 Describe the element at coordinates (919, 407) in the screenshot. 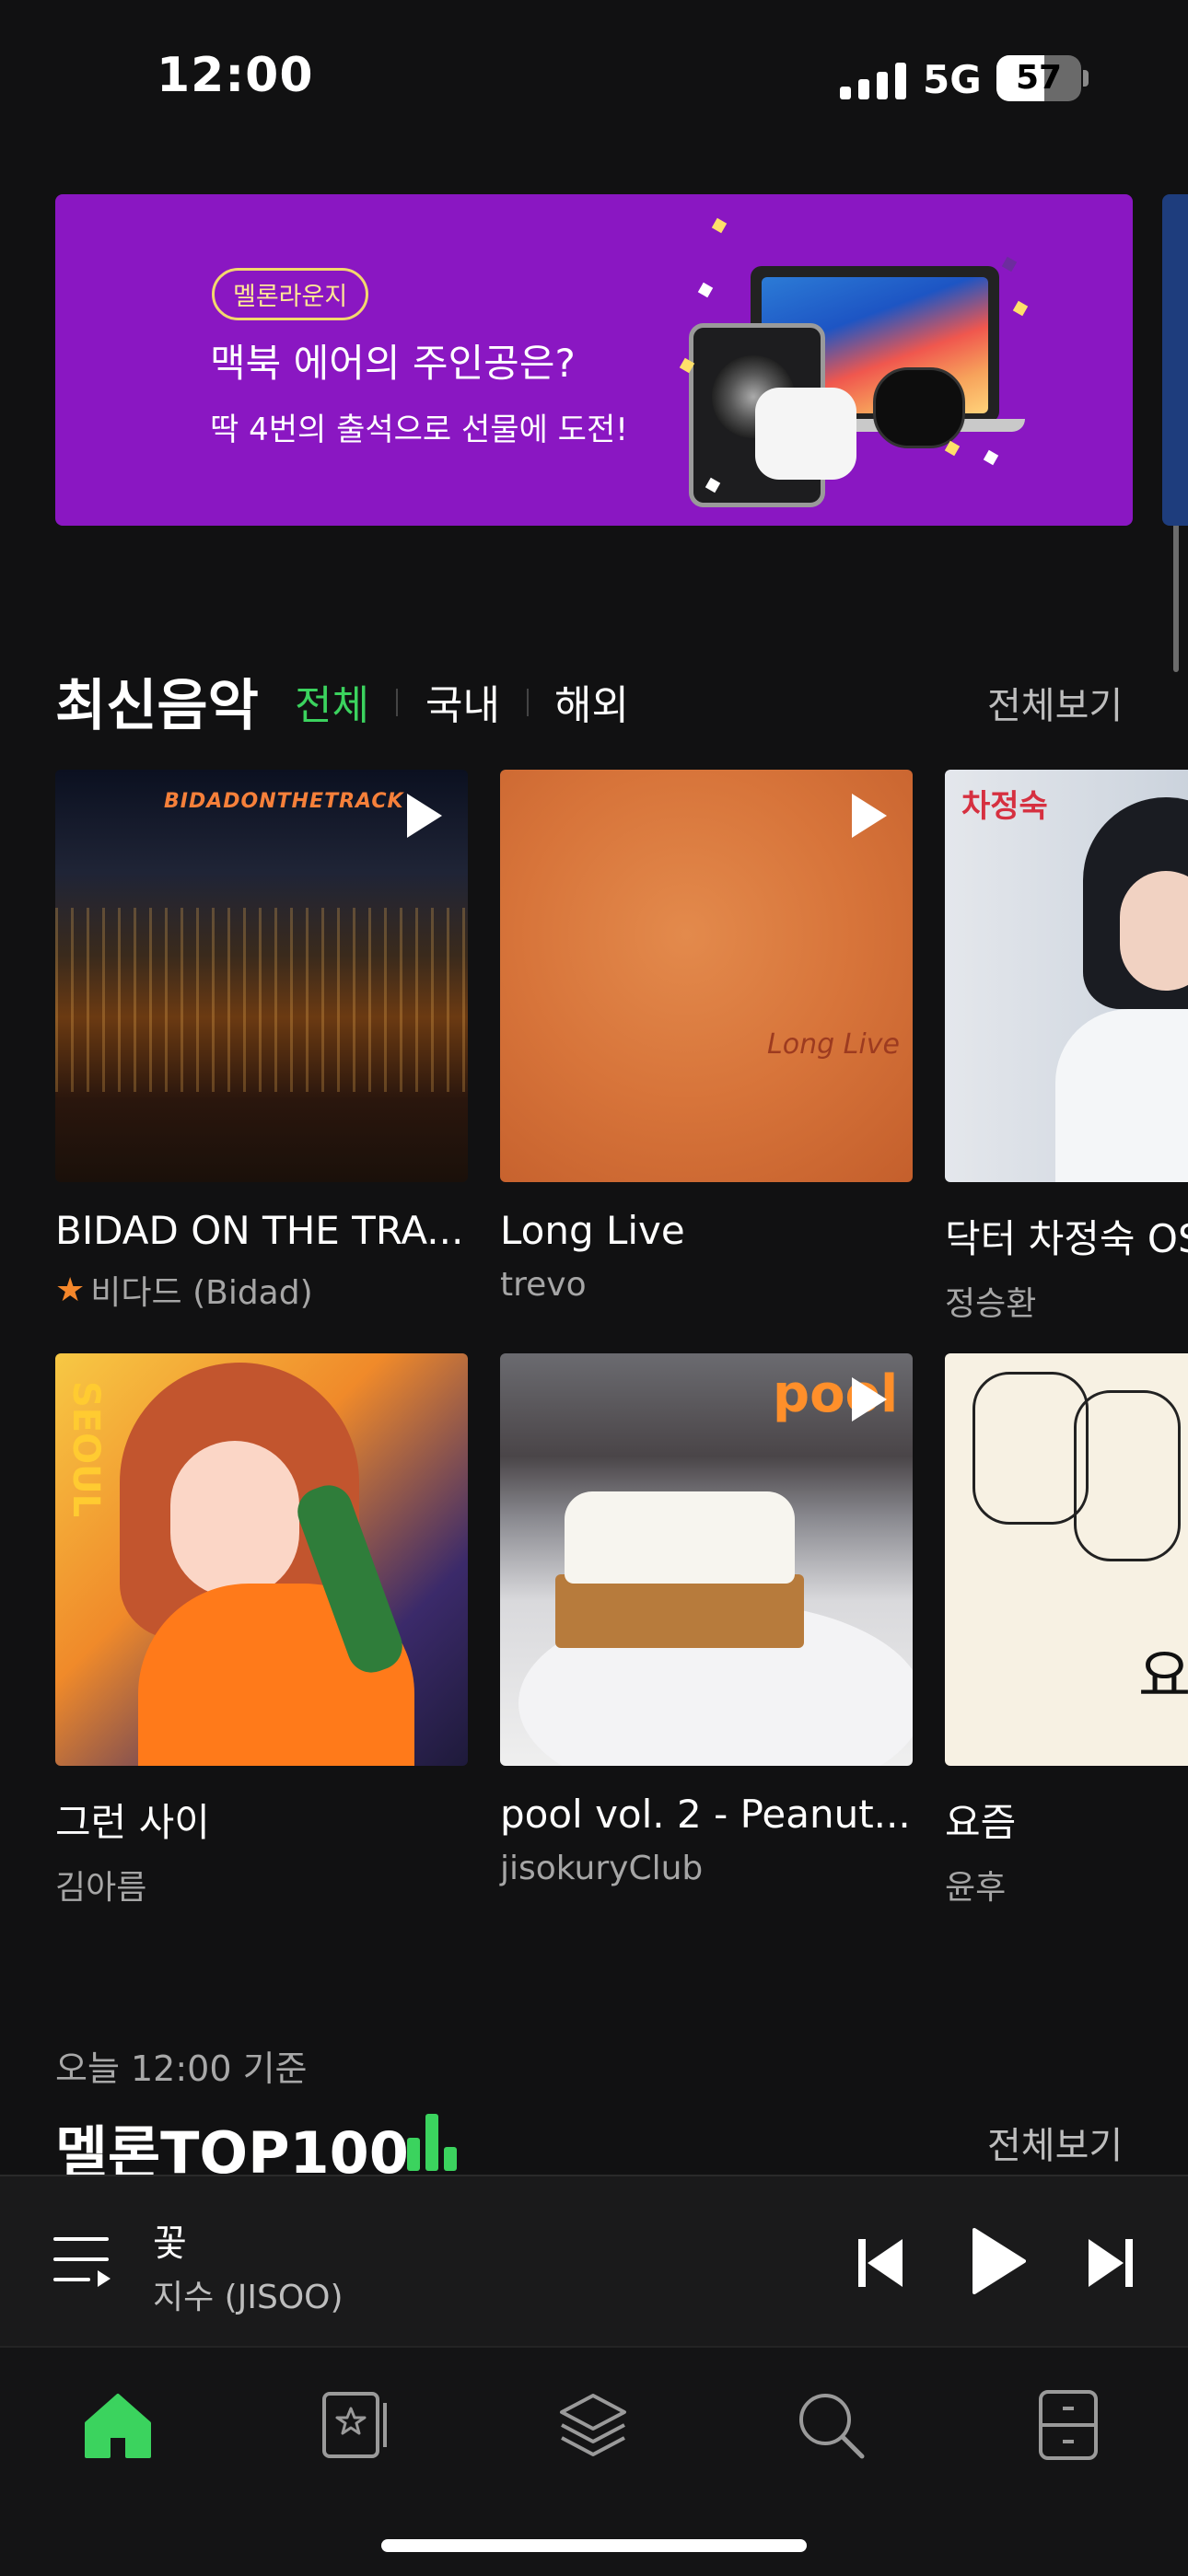

I see `earbuds-image` at that location.